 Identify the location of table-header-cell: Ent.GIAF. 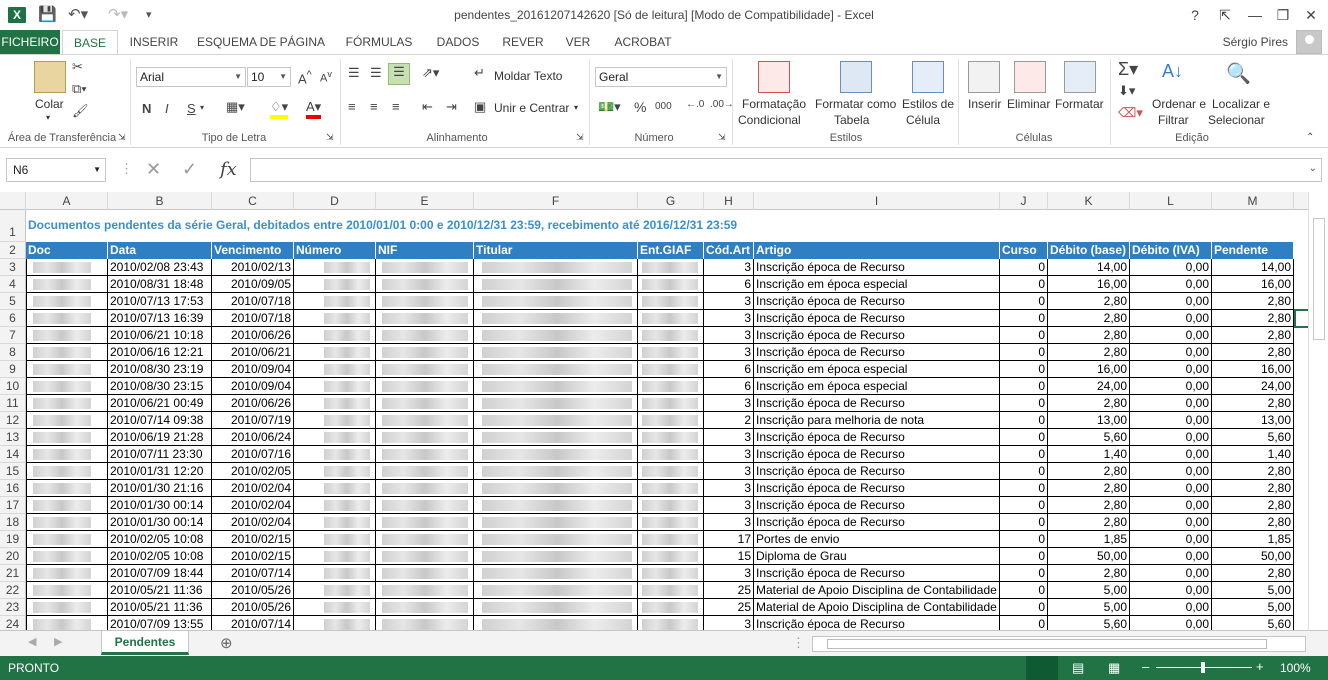
(671, 250).